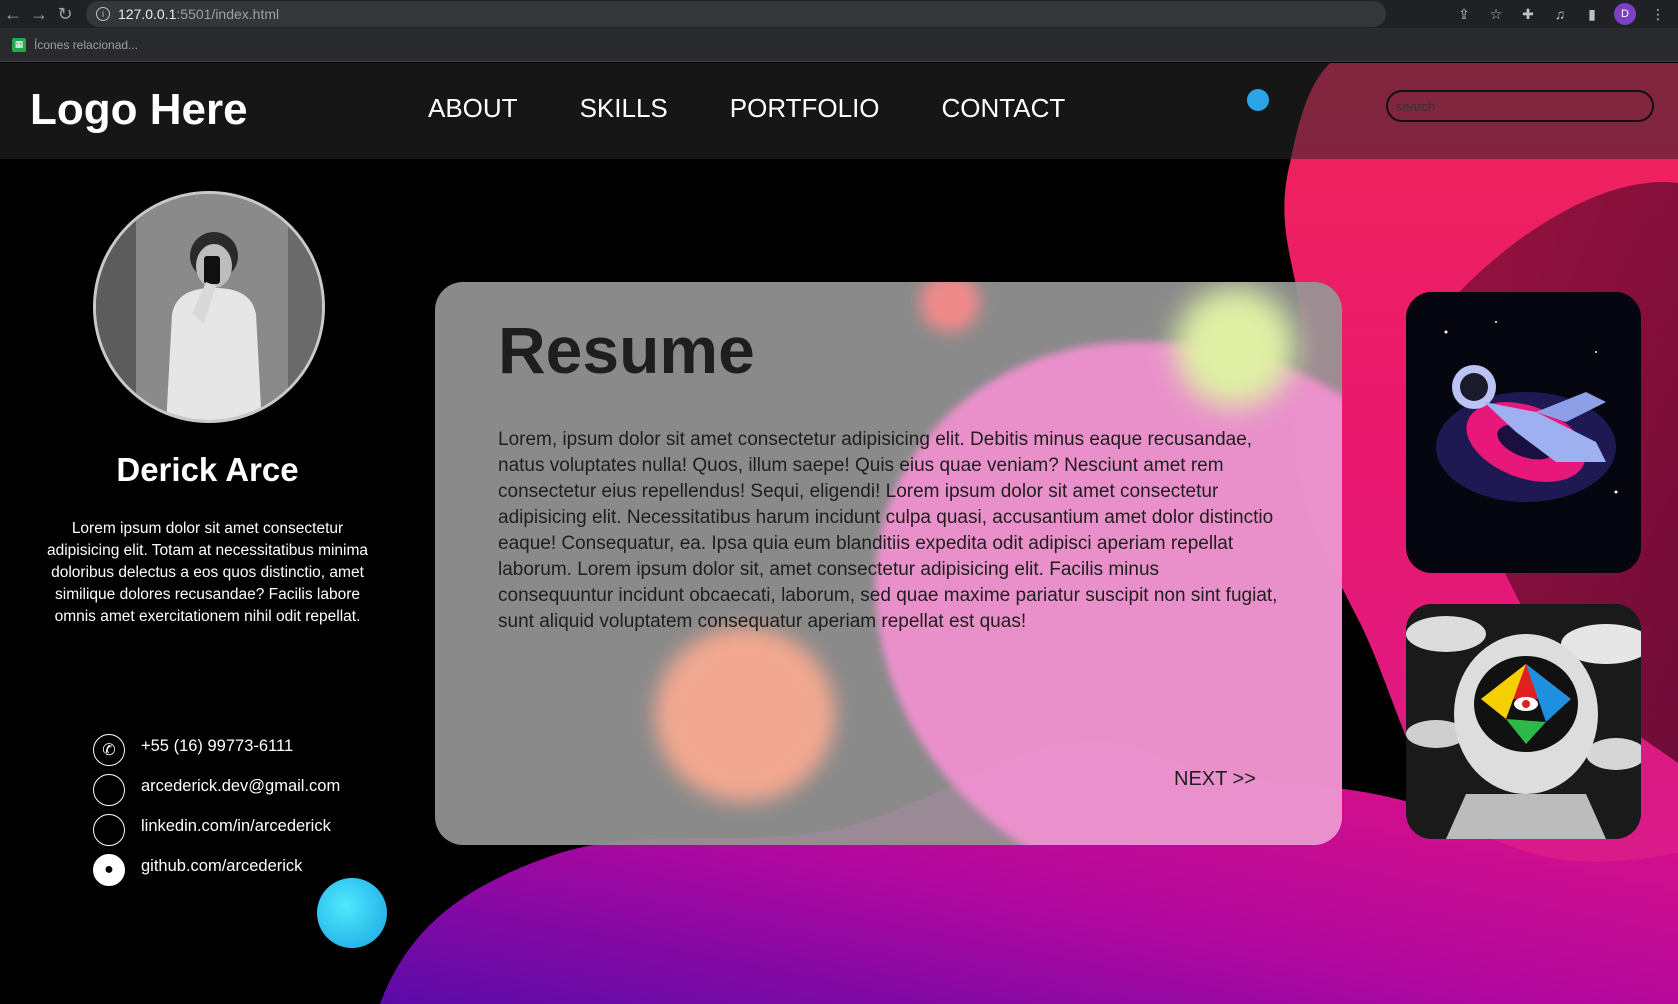  I want to click on nav-contact: CONTACT, so click(1004, 108).